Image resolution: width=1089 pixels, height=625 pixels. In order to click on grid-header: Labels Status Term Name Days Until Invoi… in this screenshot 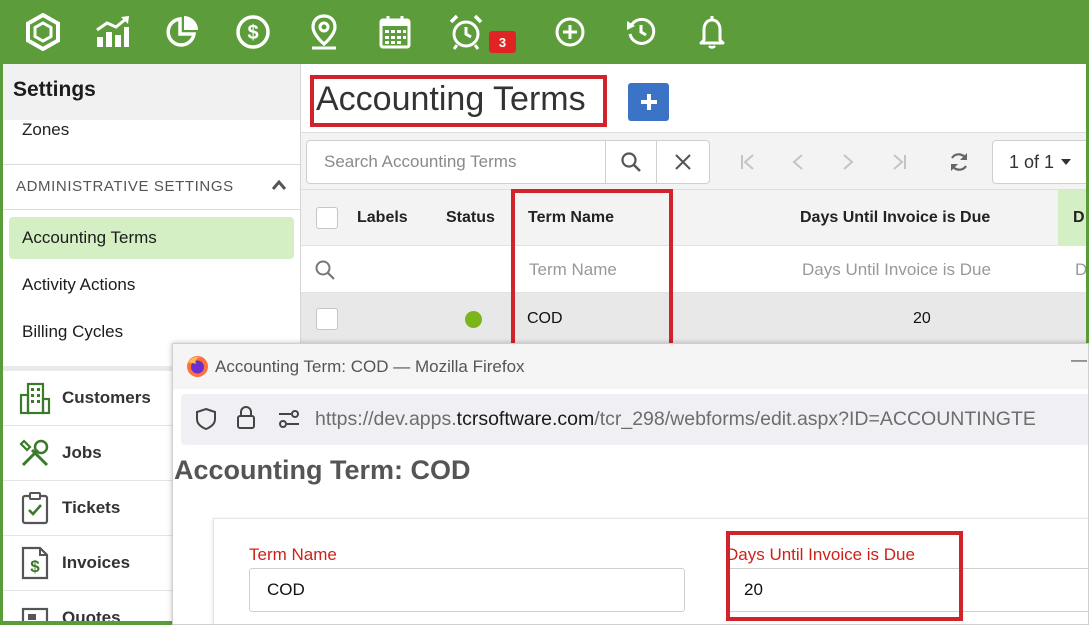, I will do `click(693, 218)`.